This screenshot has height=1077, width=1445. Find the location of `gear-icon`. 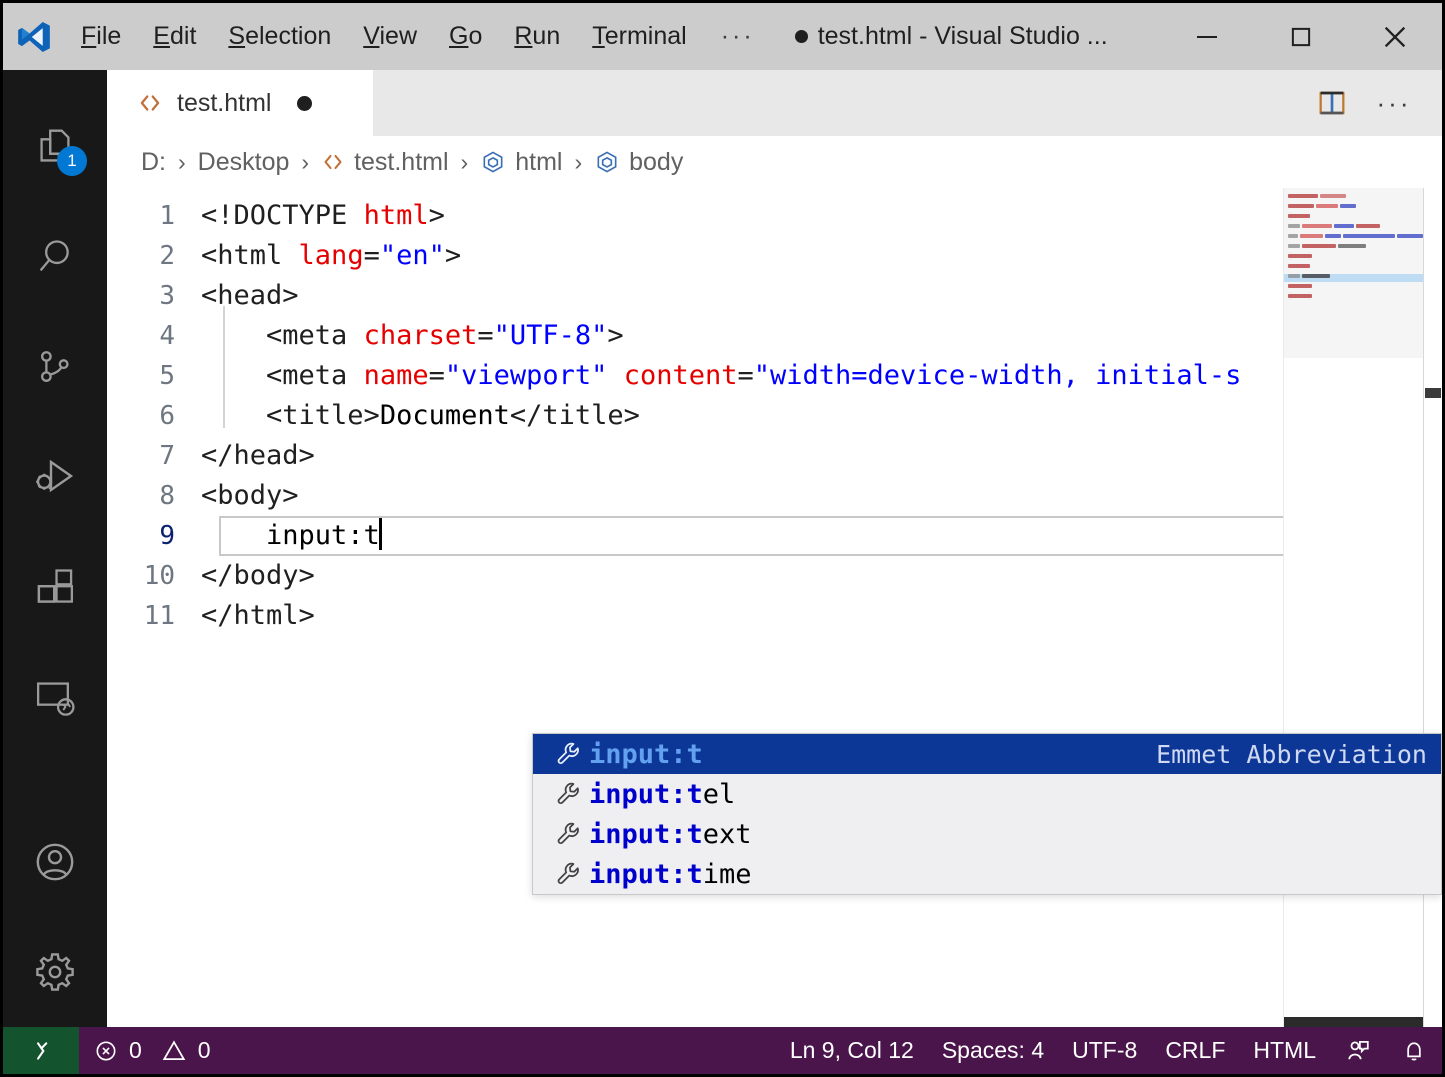

gear-icon is located at coordinates (55, 972).